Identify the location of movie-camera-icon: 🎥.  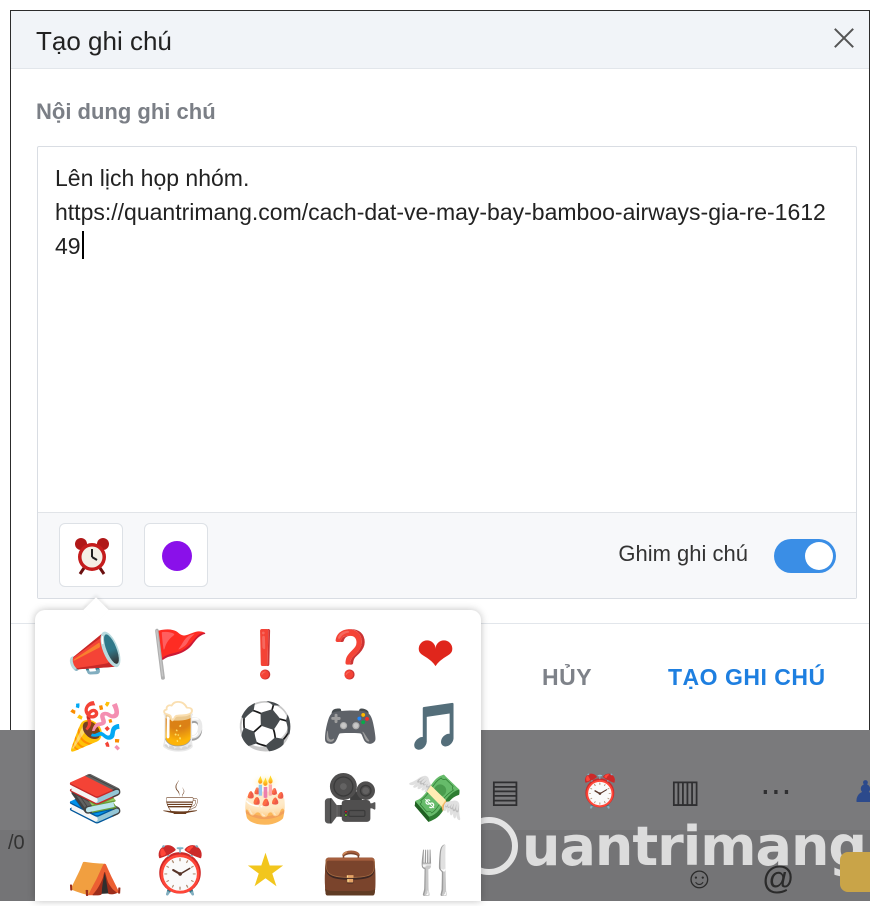
(350, 798).